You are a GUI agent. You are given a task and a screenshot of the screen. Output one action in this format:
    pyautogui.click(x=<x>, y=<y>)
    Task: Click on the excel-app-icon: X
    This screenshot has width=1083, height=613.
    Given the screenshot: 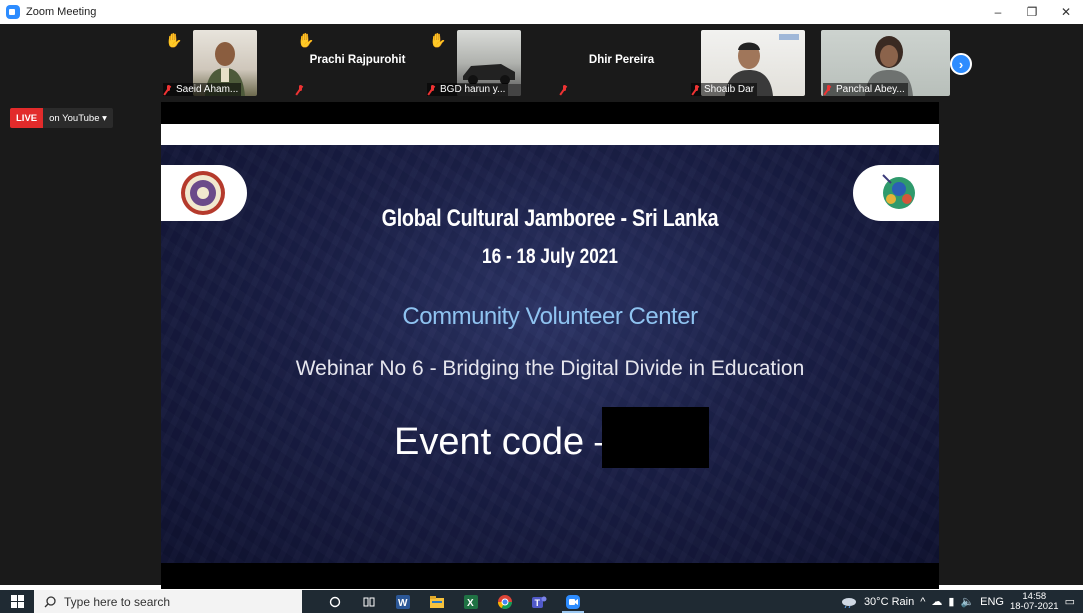 What is the action you would take?
    pyautogui.click(x=471, y=601)
    